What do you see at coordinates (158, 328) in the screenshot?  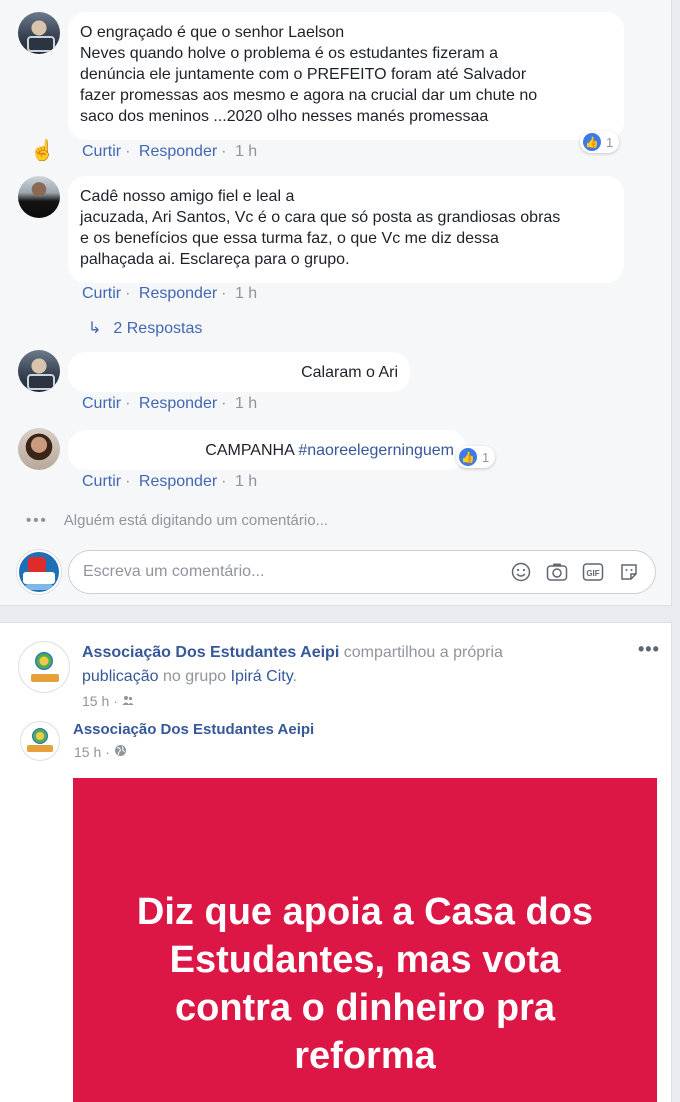 I see `replies-label: 2 Respostas` at bounding box center [158, 328].